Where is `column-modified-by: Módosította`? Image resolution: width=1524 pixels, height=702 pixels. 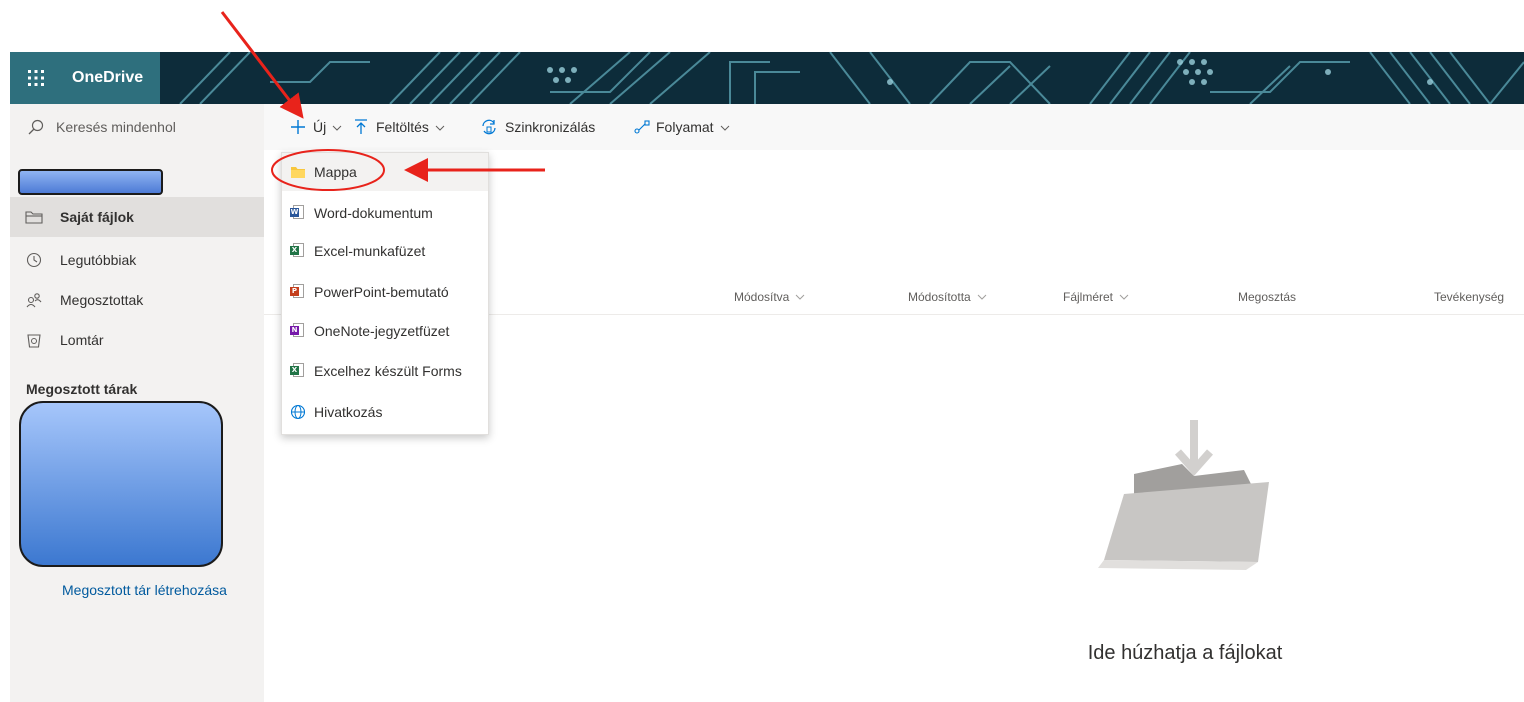 column-modified-by: Módosította is located at coordinates (947, 297).